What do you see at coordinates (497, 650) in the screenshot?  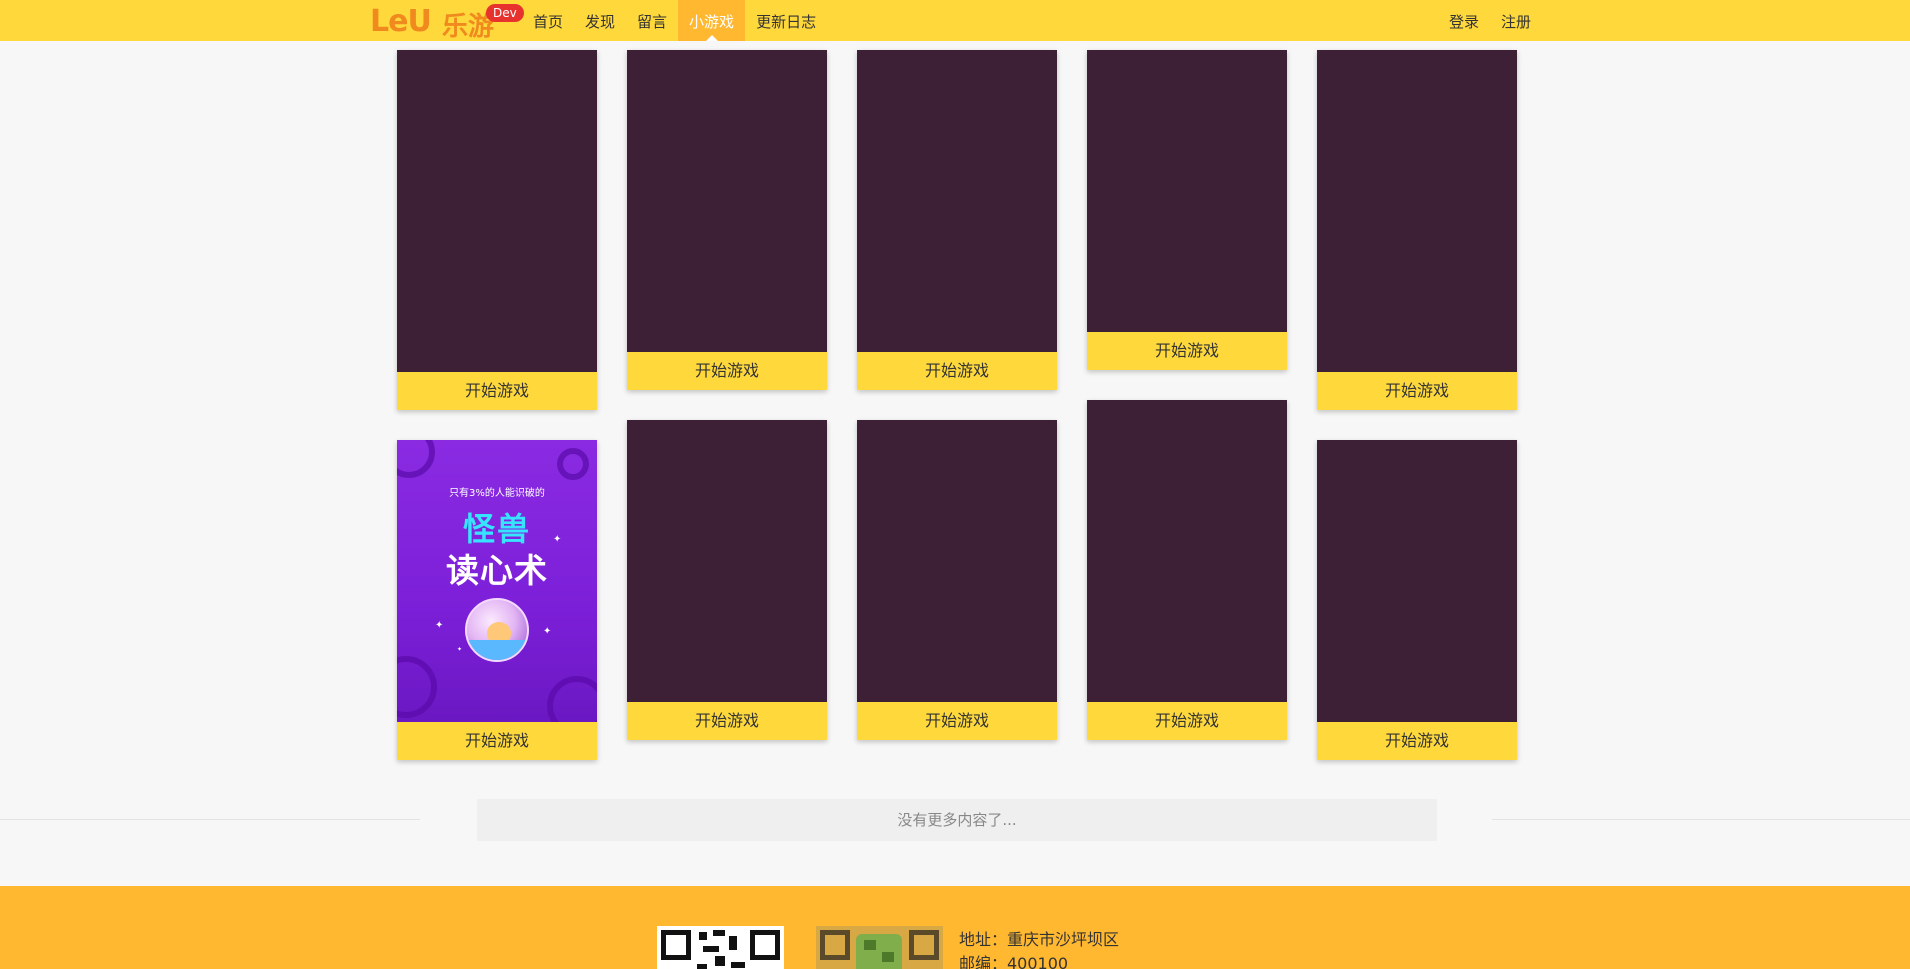 I see `bubble-water` at bounding box center [497, 650].